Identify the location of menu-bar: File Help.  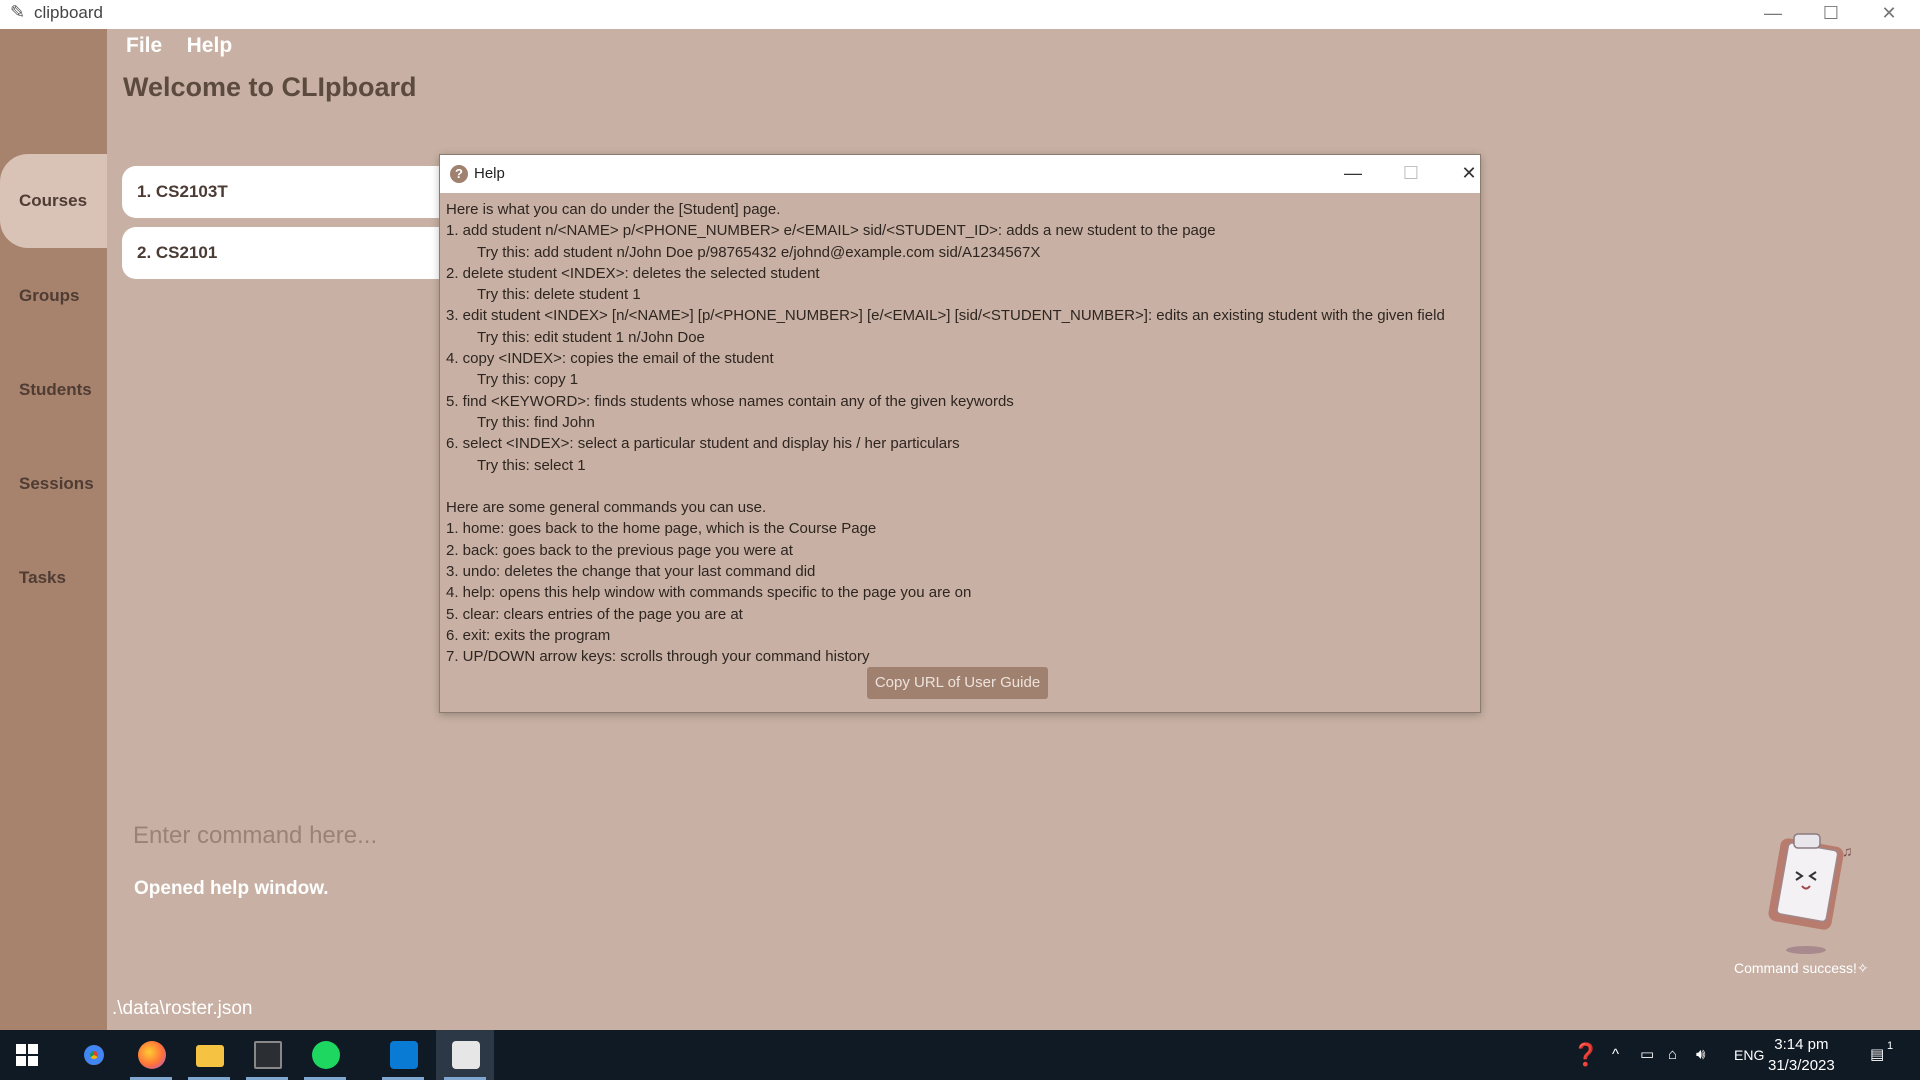
(189, 46).